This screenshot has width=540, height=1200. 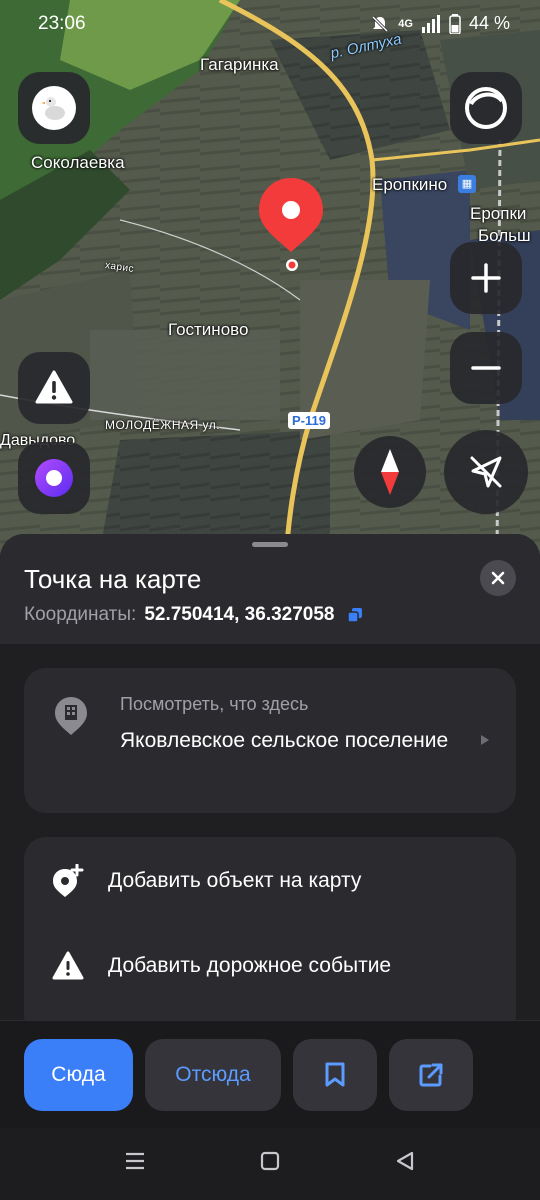 I want to click on location-off-icon, so click(x=486, y=472).